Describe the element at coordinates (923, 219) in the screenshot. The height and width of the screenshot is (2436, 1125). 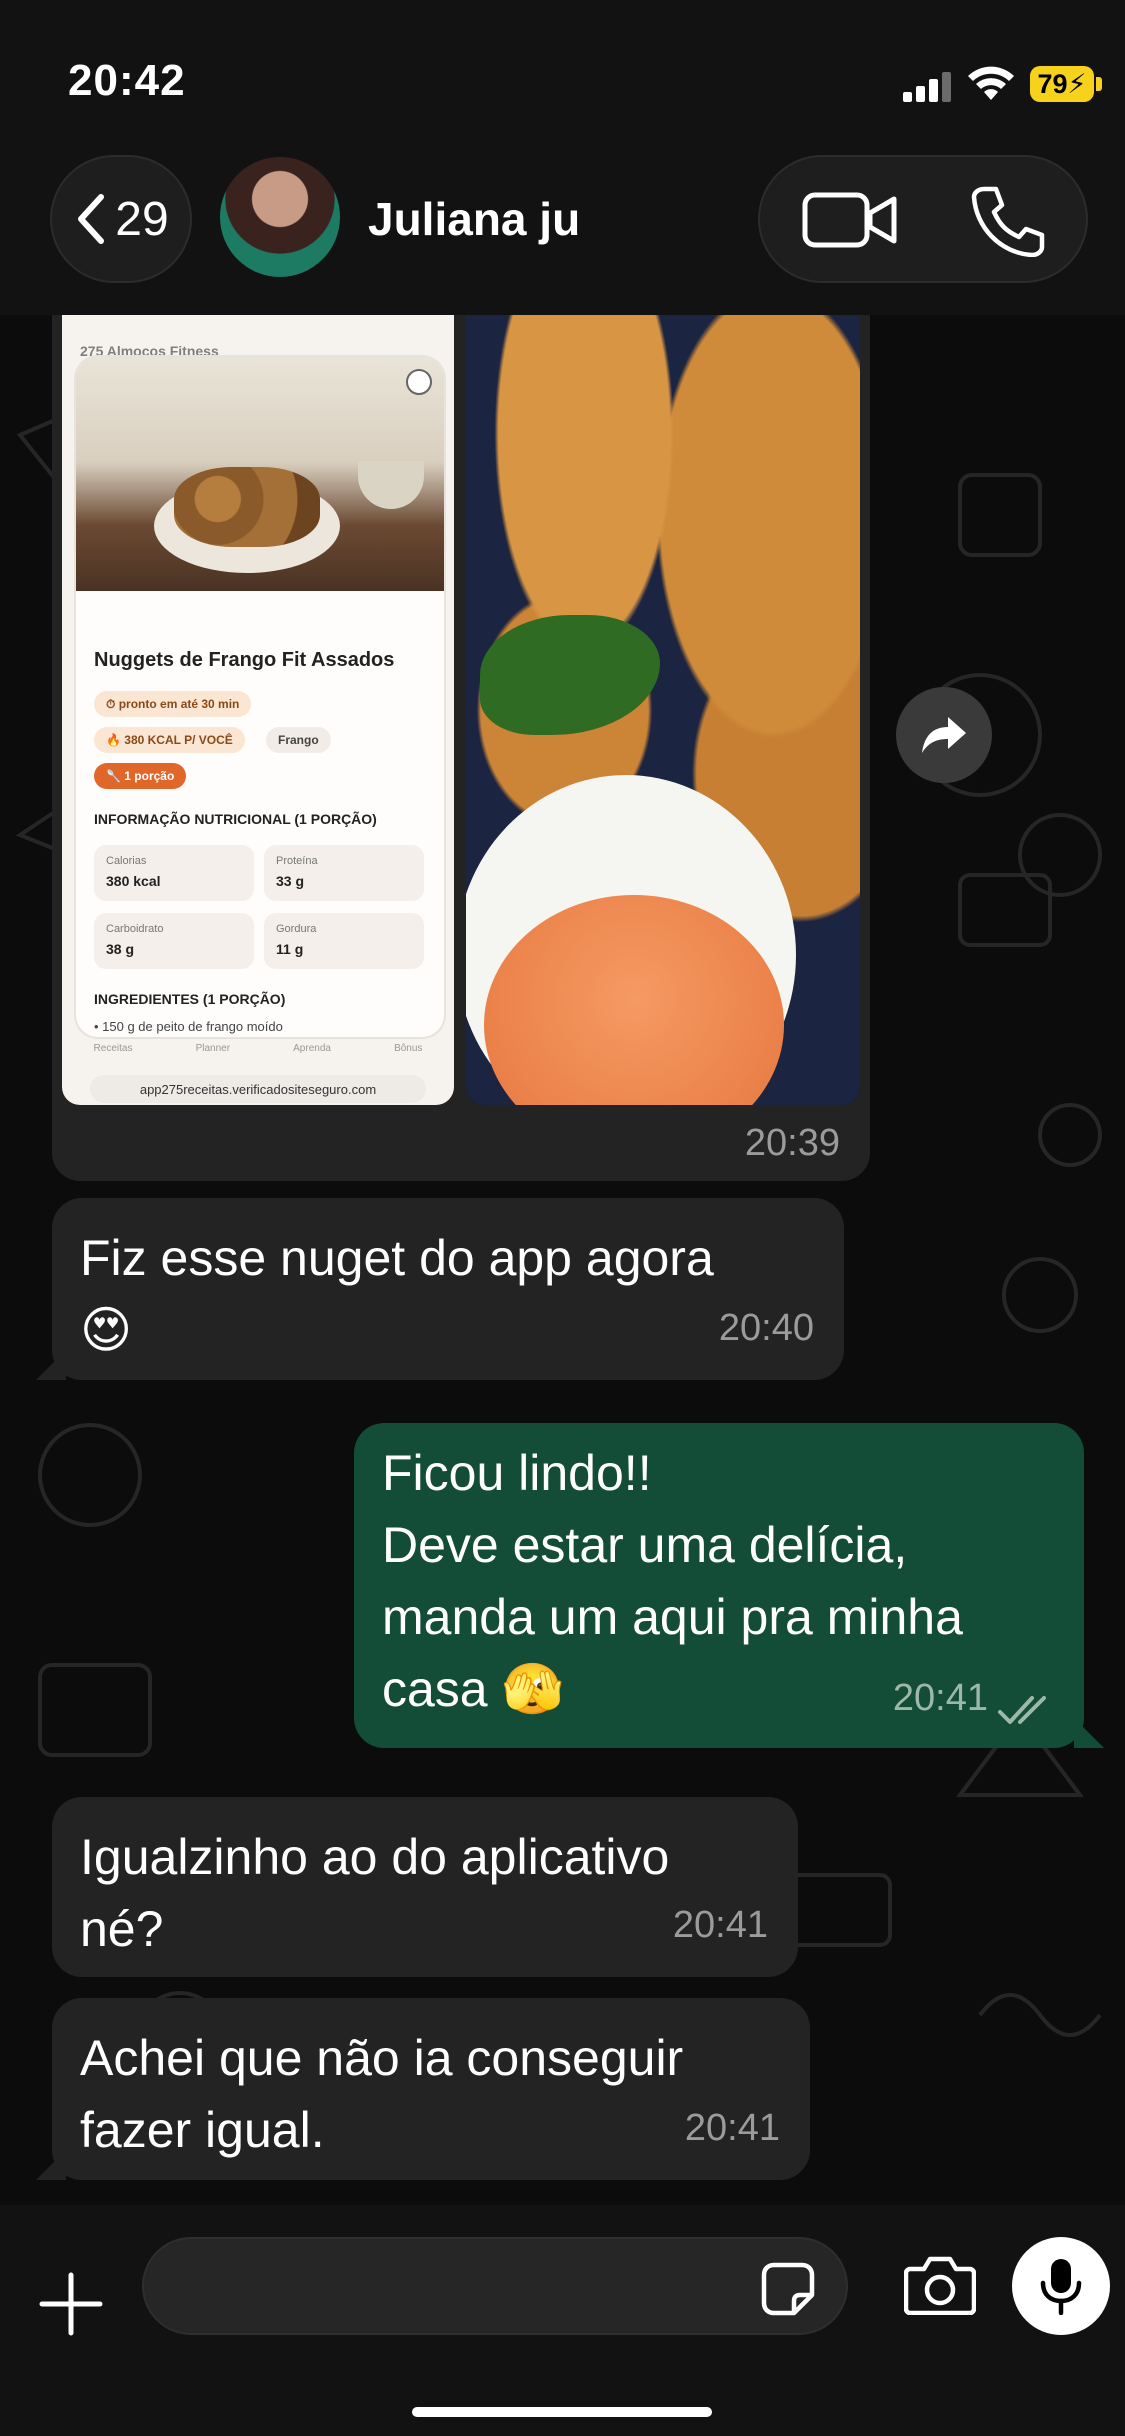
I see `call-actions` at that location.